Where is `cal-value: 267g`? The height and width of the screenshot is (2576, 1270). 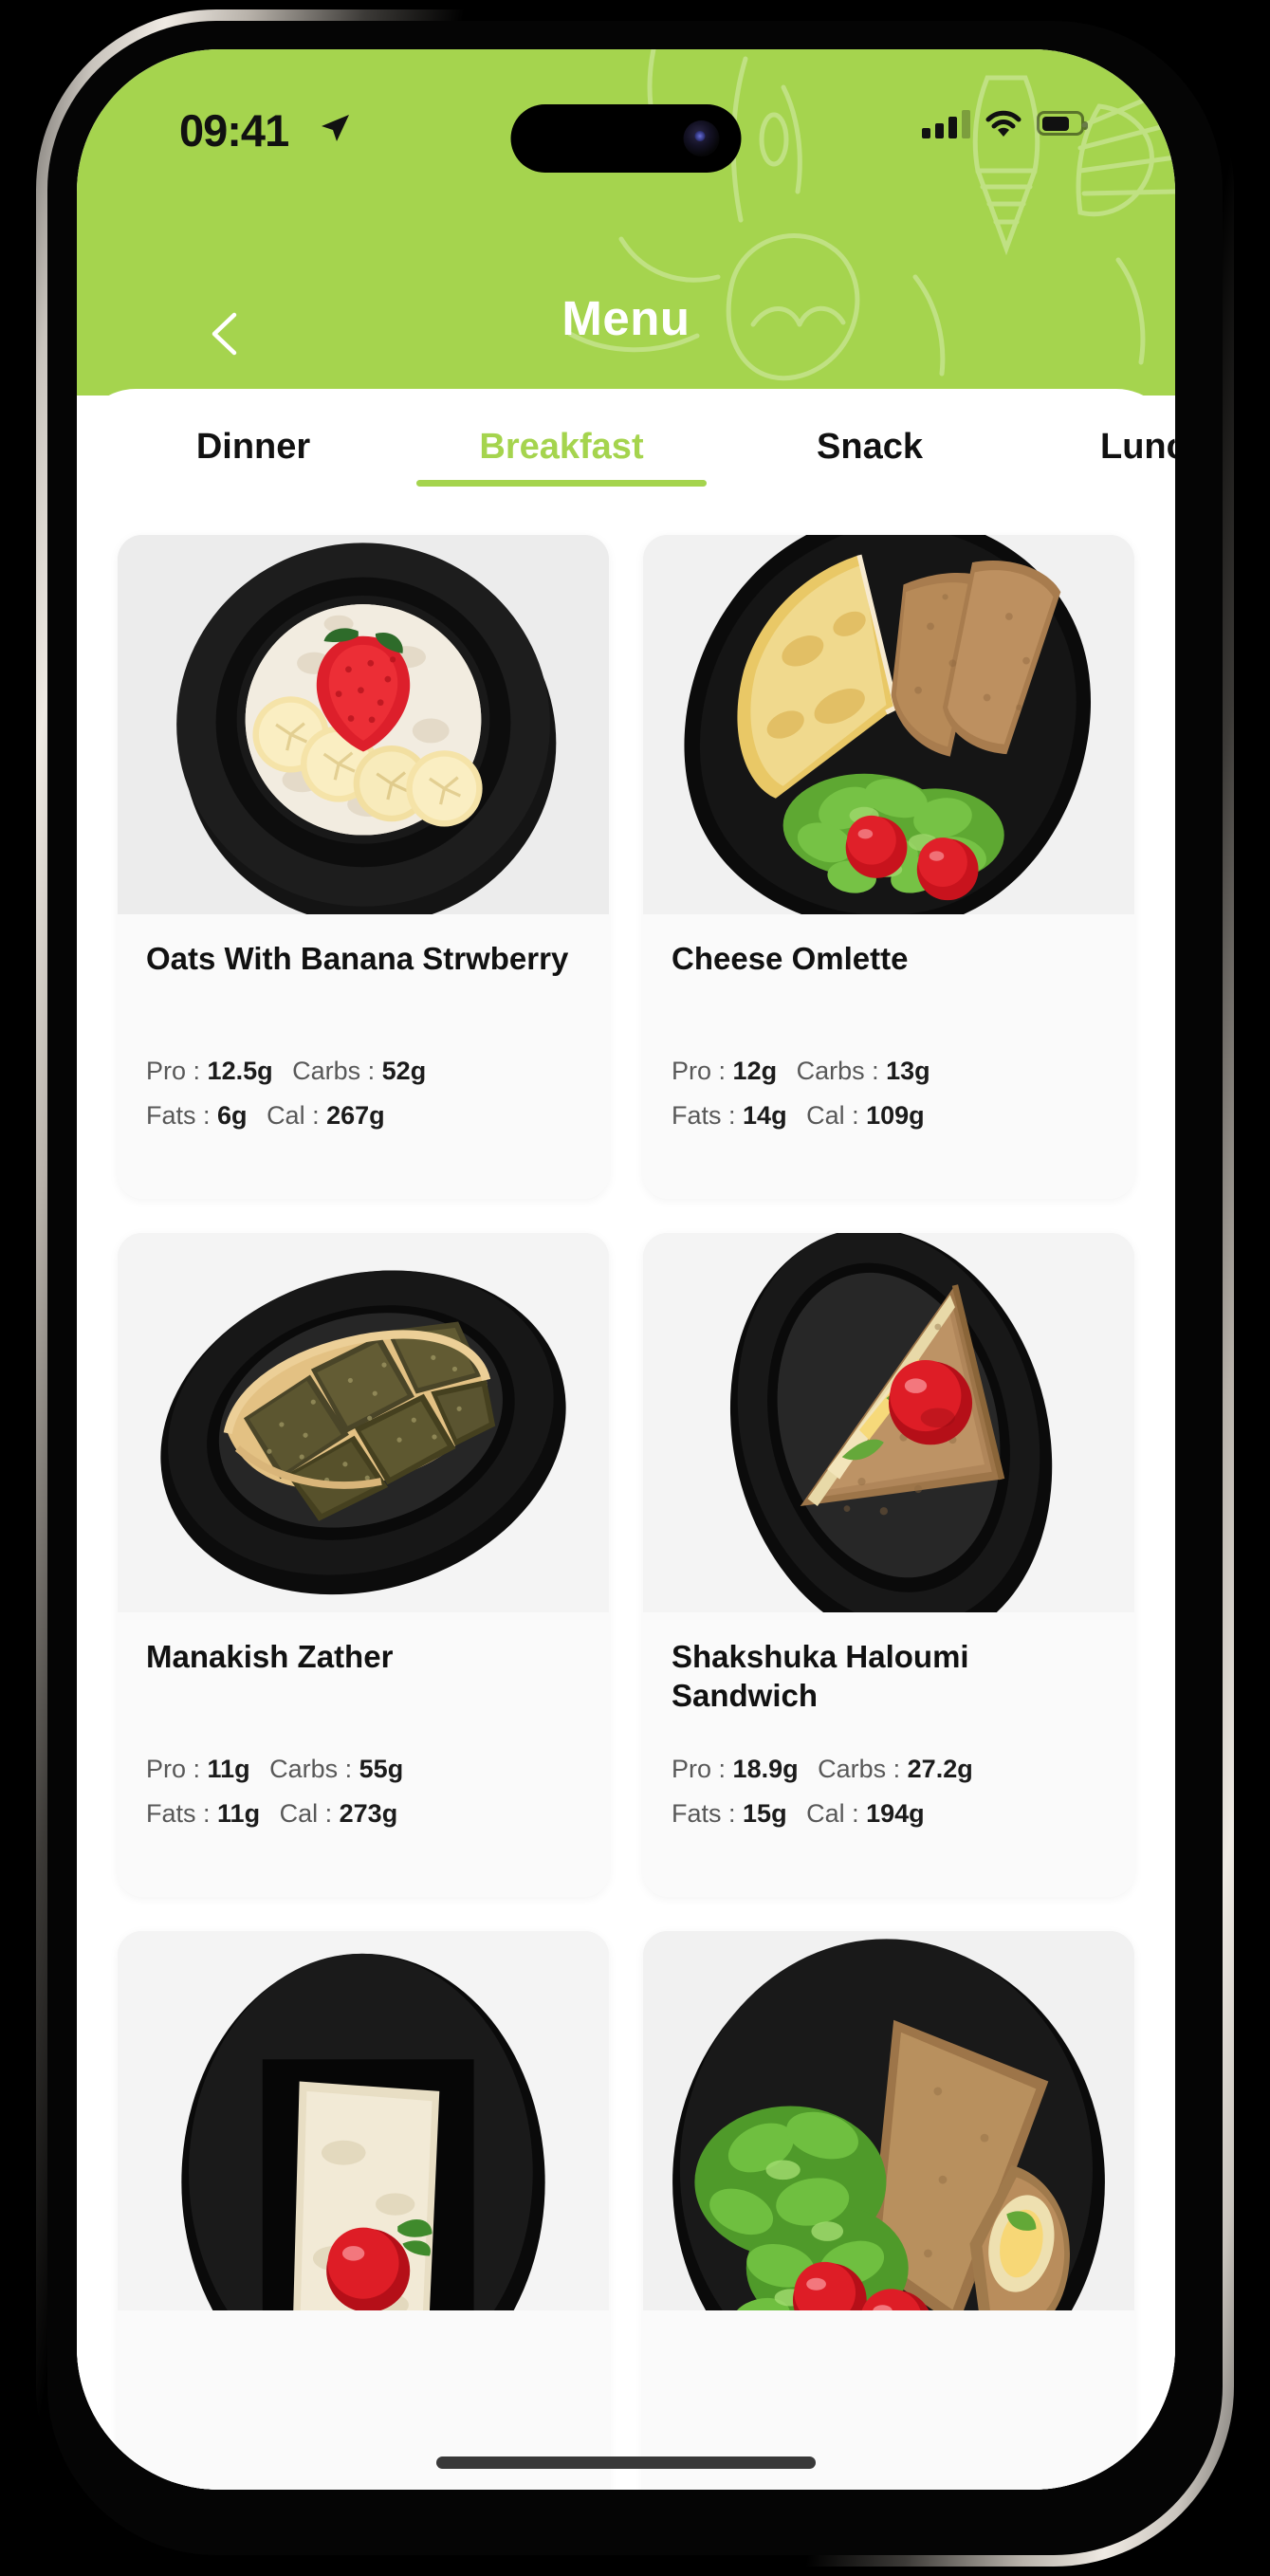 cal-value: 267g is located at coordinates (355, 1115).